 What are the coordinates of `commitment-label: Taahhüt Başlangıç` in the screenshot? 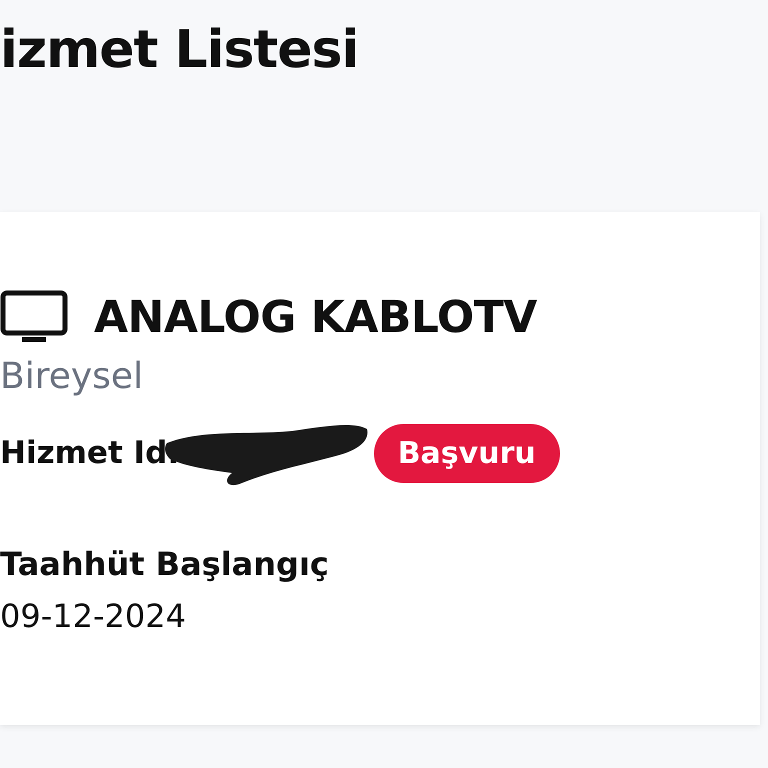 It's located at (165, 564).